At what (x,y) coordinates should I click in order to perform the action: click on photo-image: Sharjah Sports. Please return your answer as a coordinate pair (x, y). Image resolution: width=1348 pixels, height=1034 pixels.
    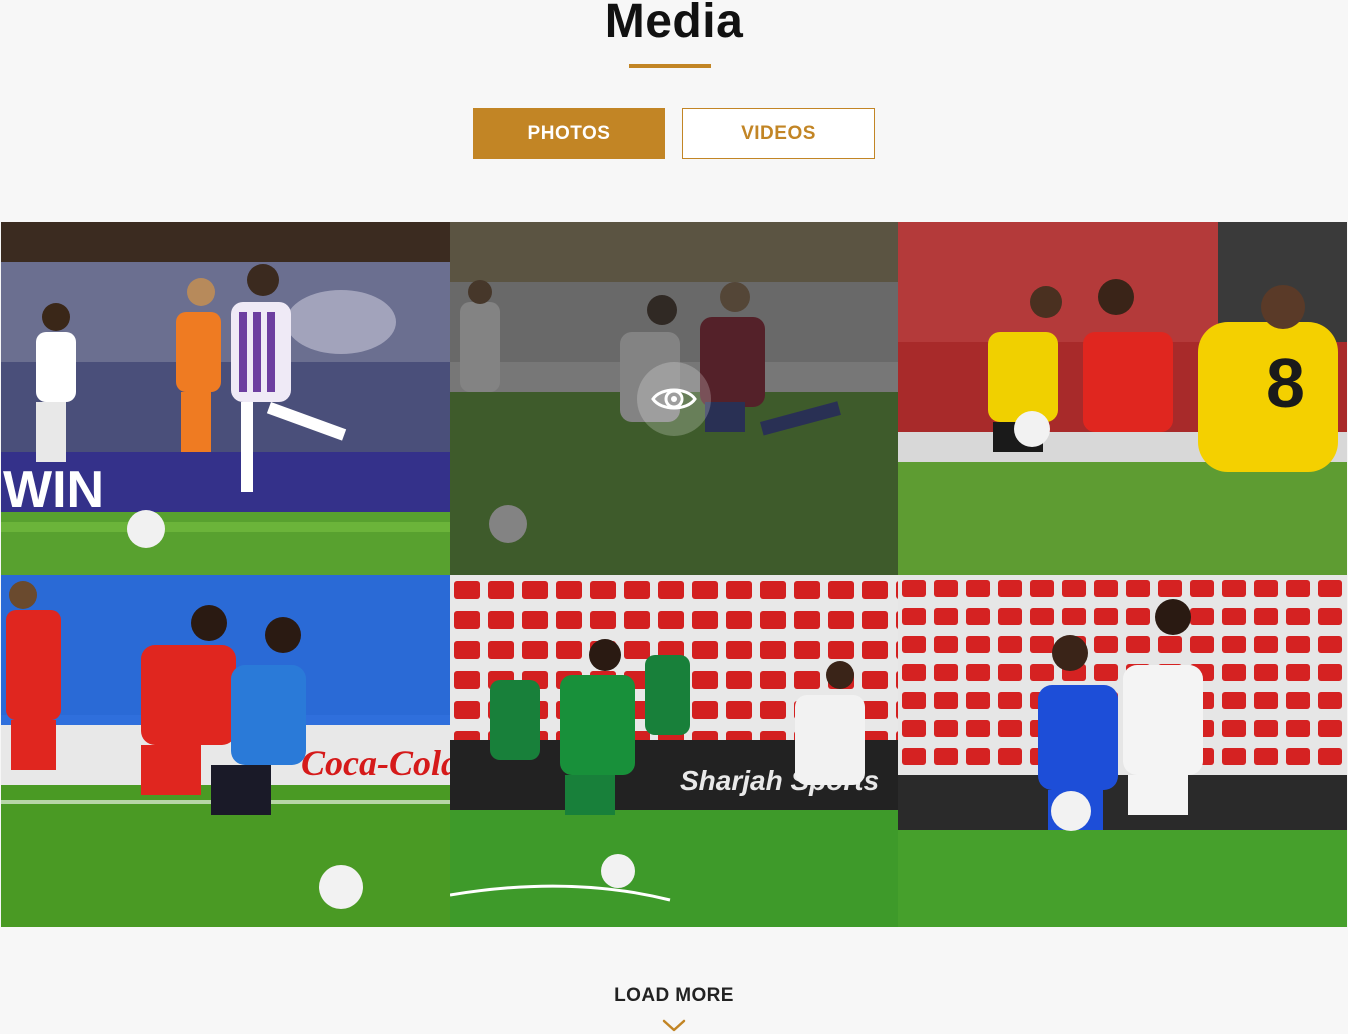
    Looking at the image, I should click on (674, 751).